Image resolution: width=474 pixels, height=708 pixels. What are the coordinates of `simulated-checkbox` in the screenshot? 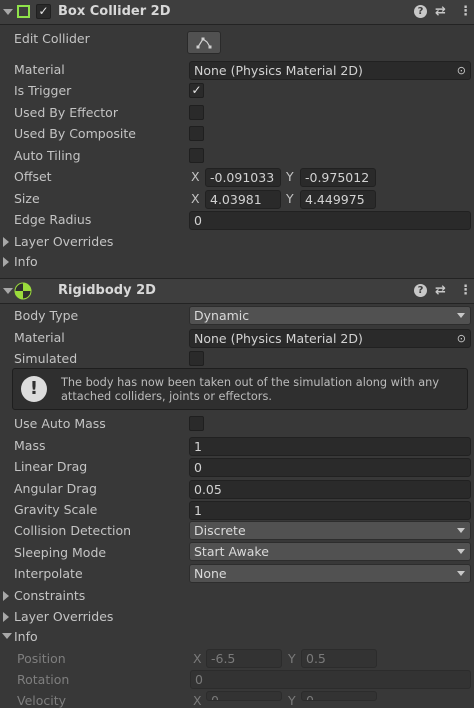 It's located at (196, 358).